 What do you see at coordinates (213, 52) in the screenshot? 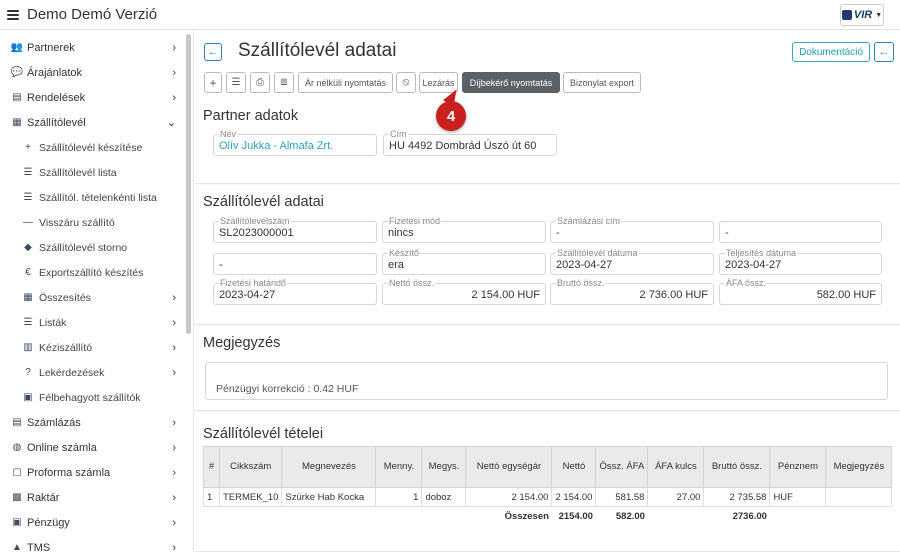
I see `back-button: ←` at bounding box center [213, 52].